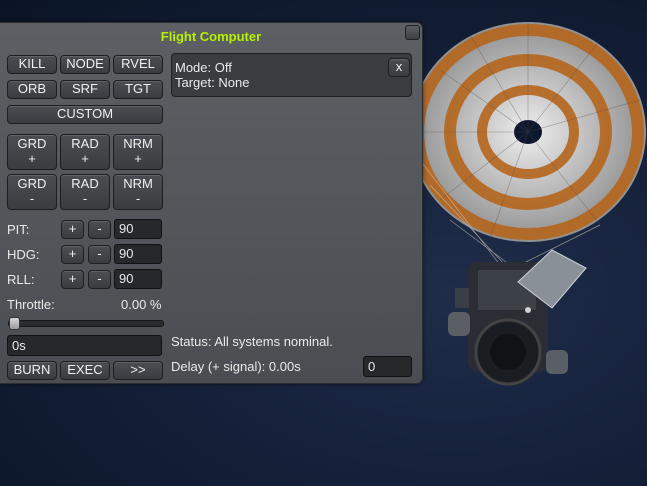  I want to click on grd-plus-button: GRD +, so click(32, 152).